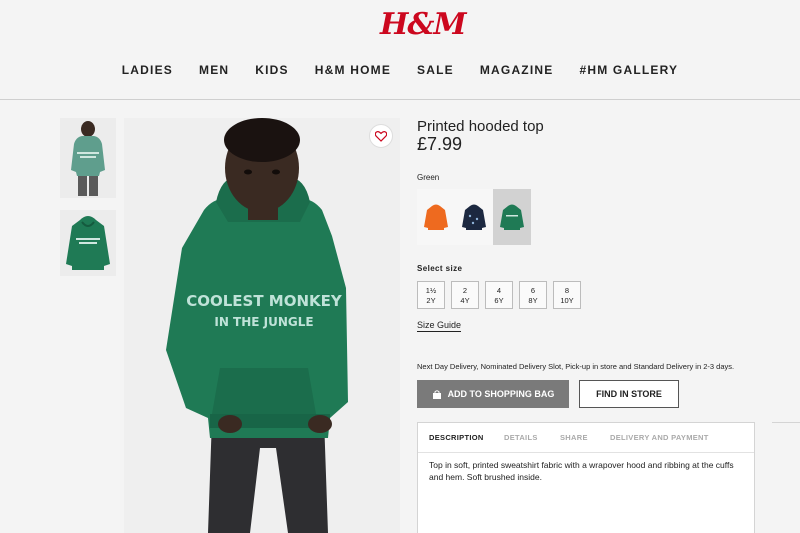 This screenshot has height=533, width=800. I want to click on heart-icon, so click(381, 136).